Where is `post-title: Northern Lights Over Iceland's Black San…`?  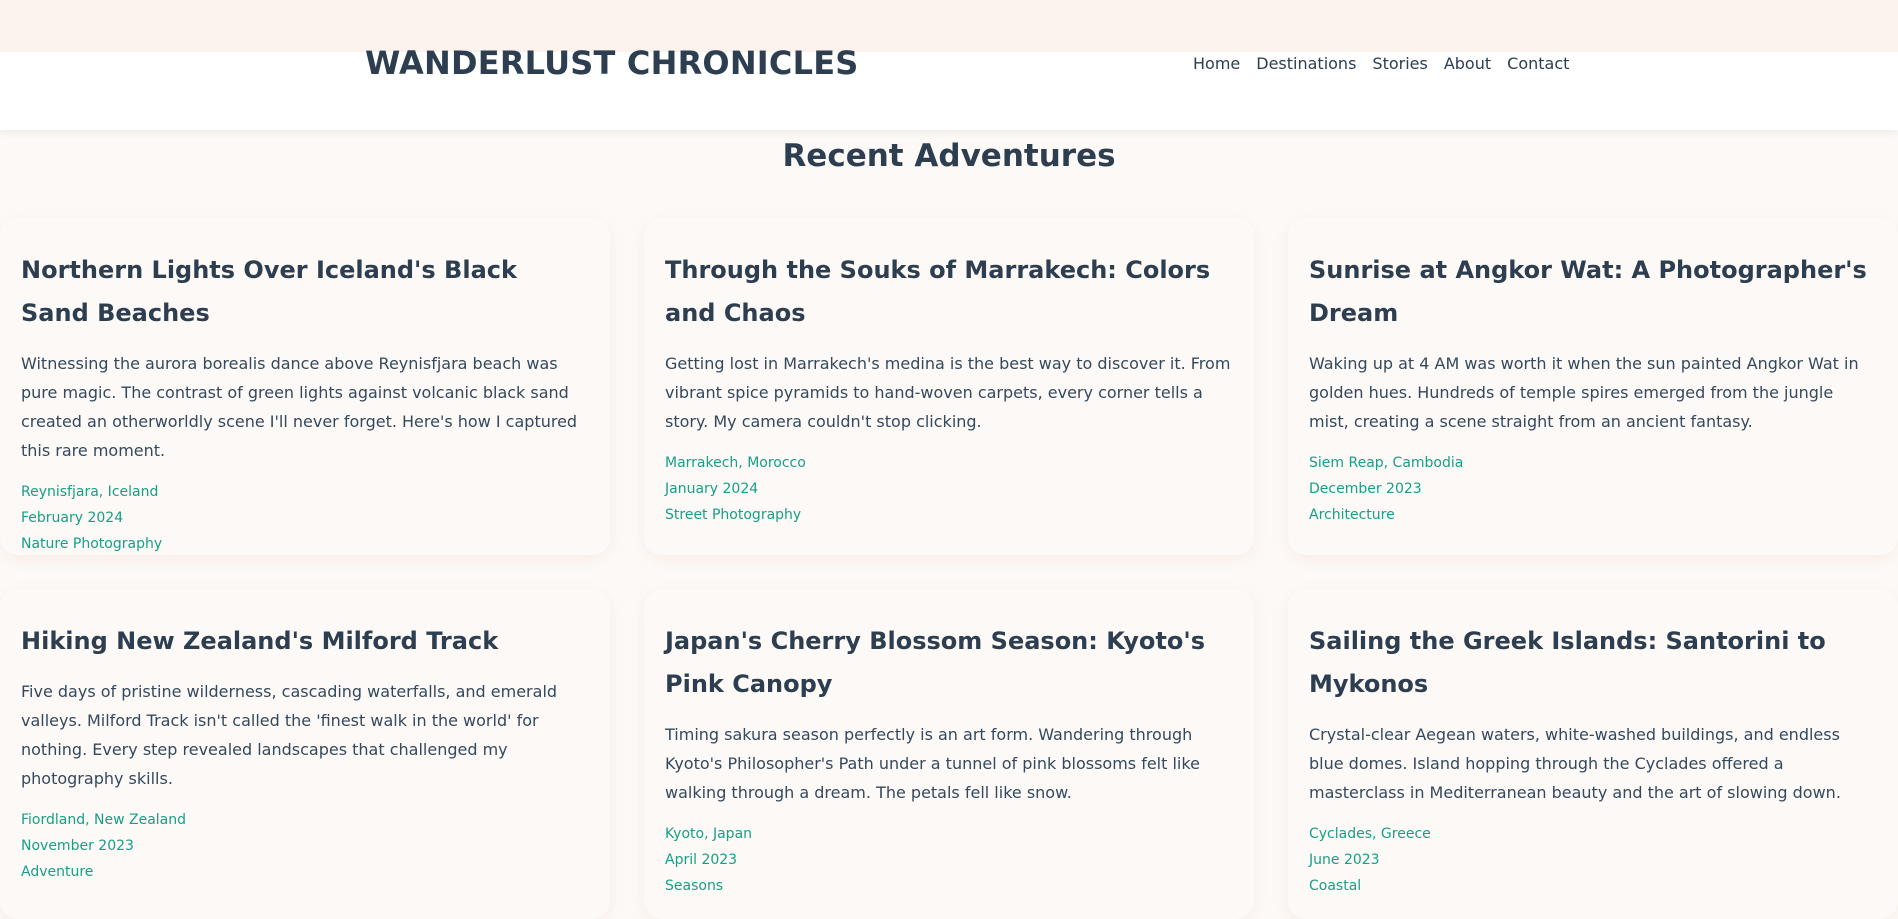
post-title: Northern Lights Over Iceland's Black San… is located at coordinates (305, 292).